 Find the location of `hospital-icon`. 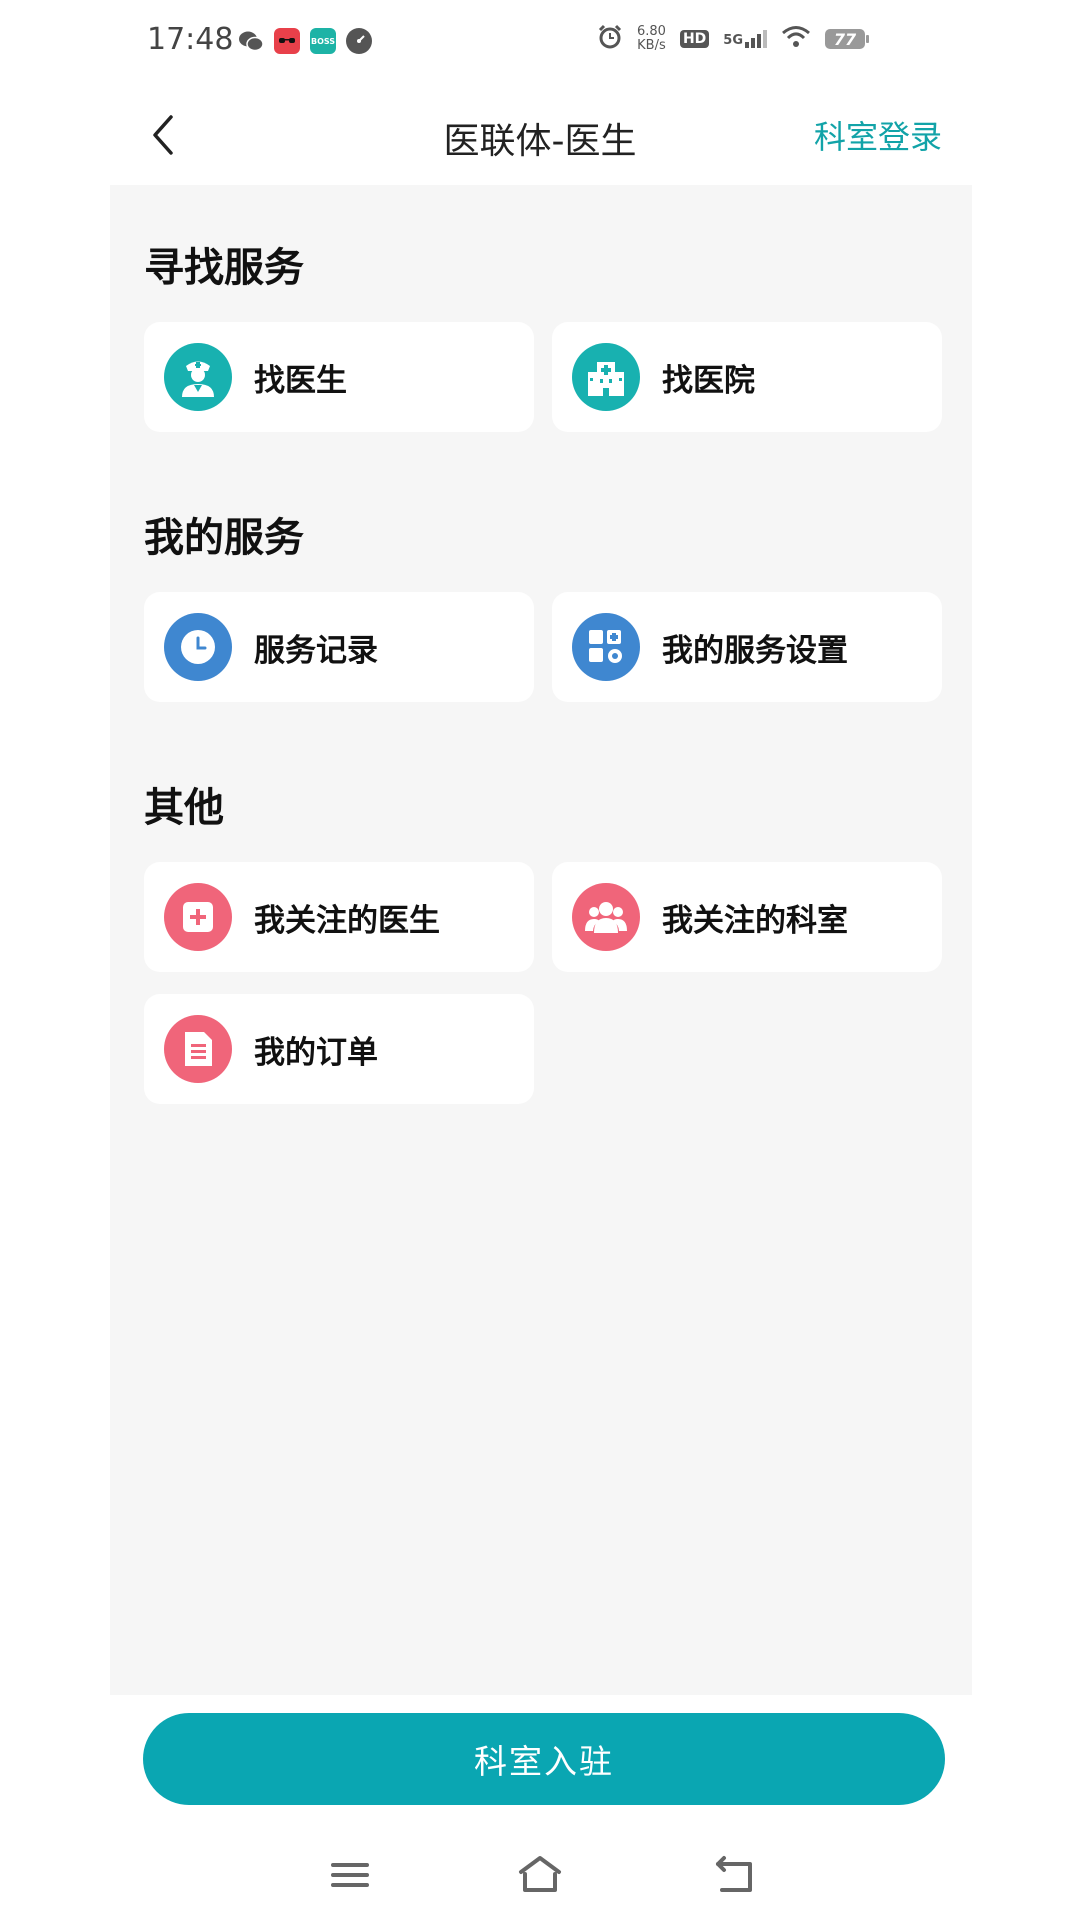

hospital-icon is located at coordinates (606, 377).